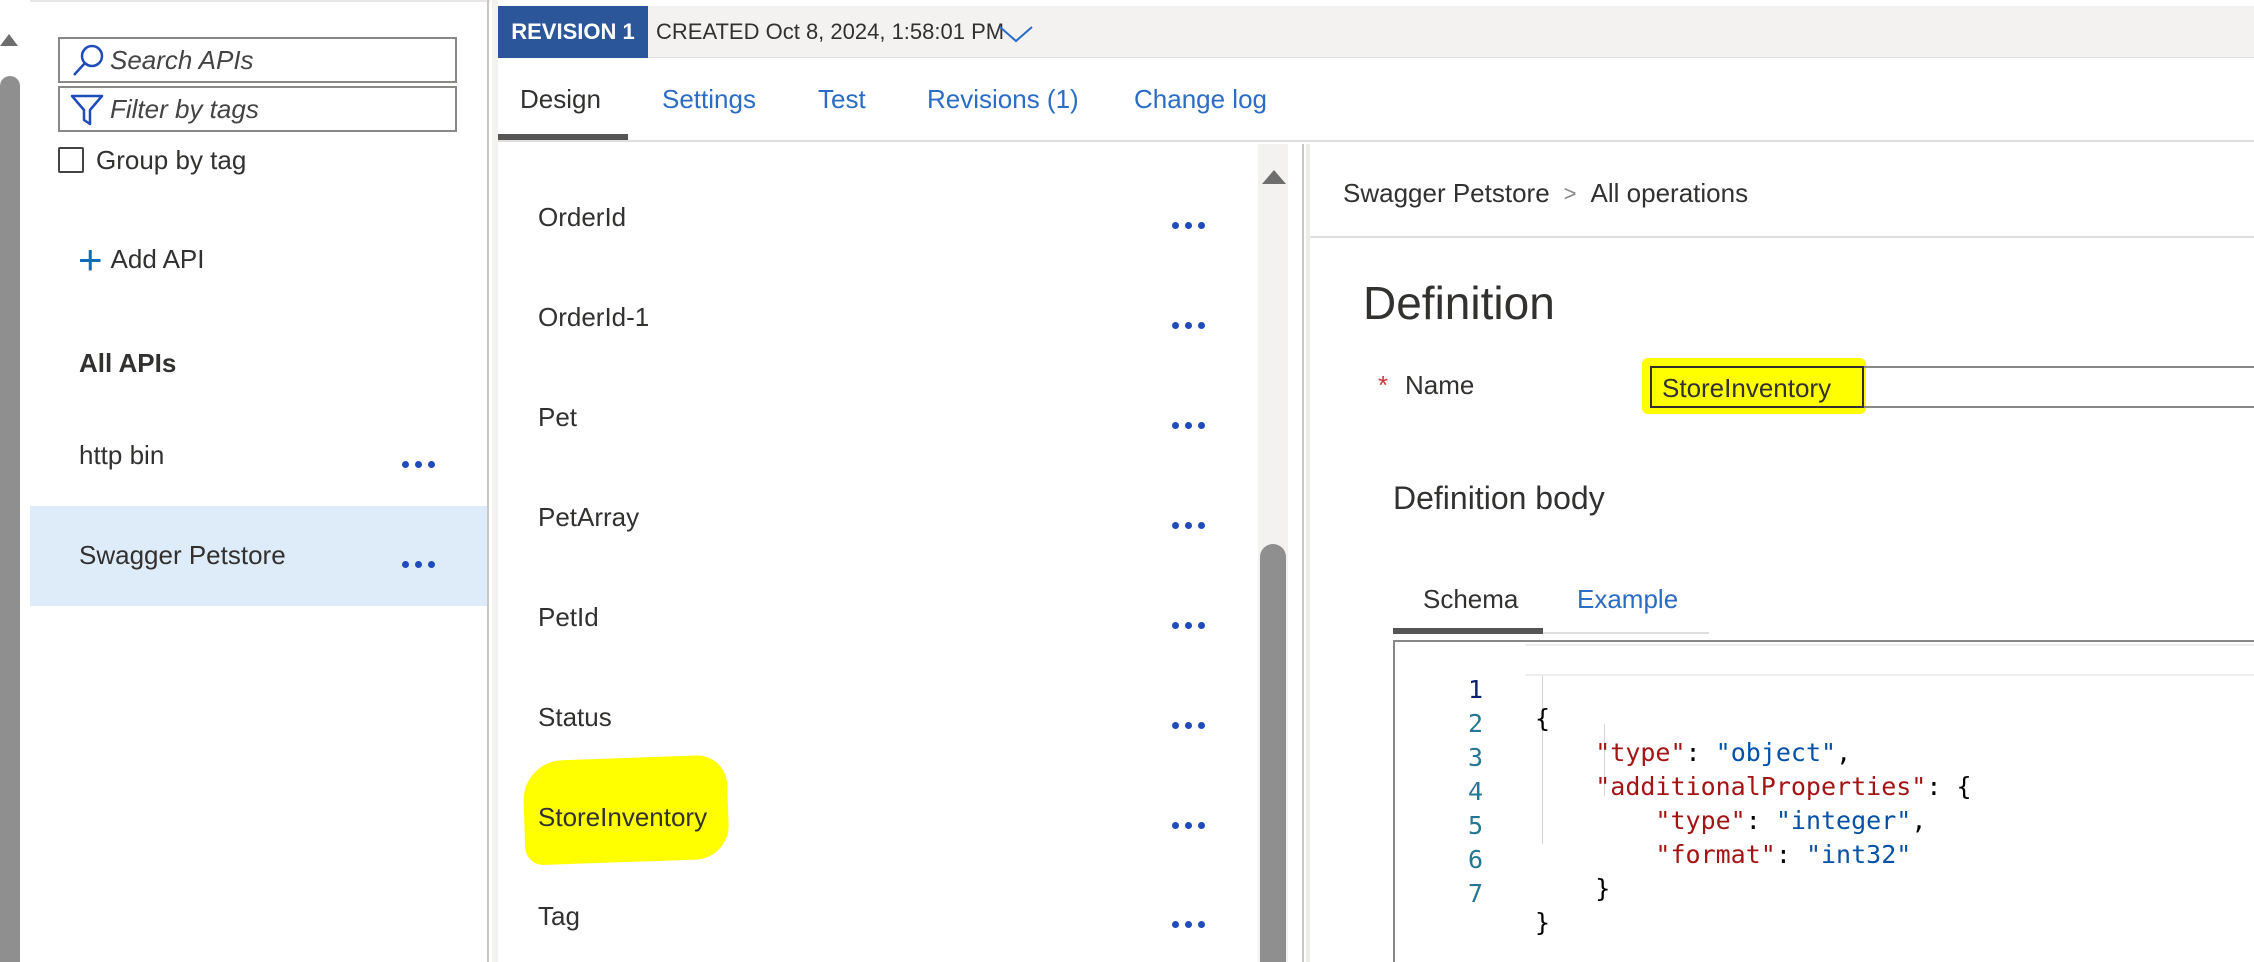 This screenshot has width=2254, height=962. I want to click on search-apis-input, so click(280, 60).